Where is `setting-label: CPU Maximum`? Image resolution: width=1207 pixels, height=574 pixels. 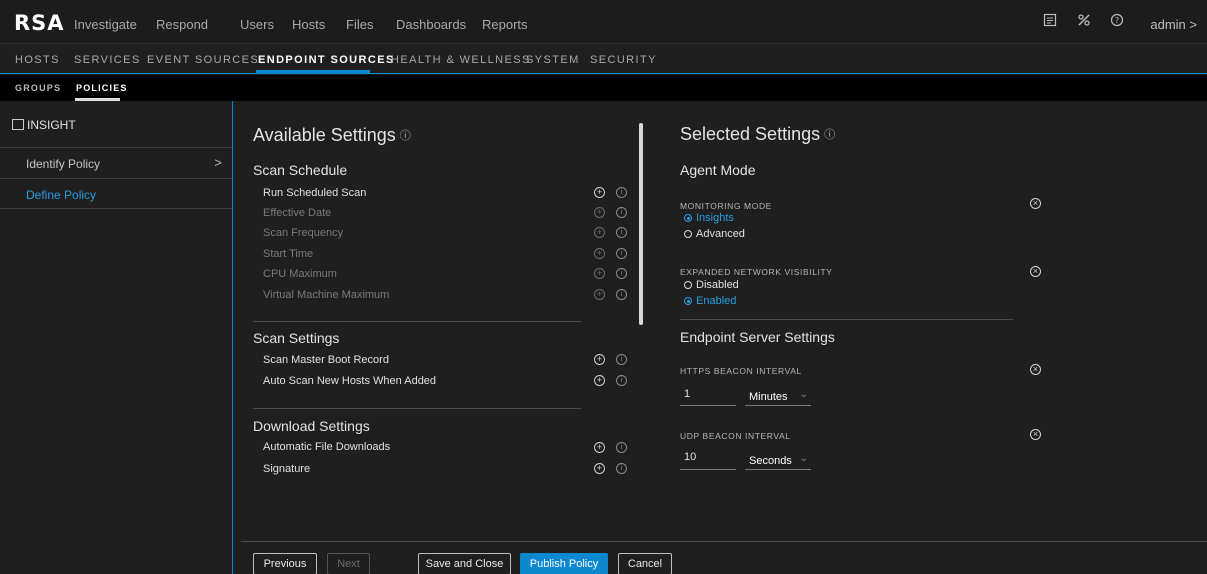
setting-label: CPU Maximum is located at coordinates (300, 274).